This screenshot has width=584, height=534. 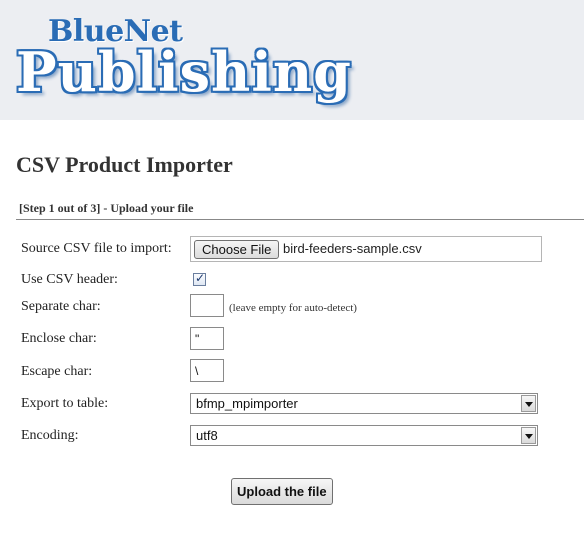 I want to click on export-table-select: bfmp_mpimporter, so click(x=364, y=403).